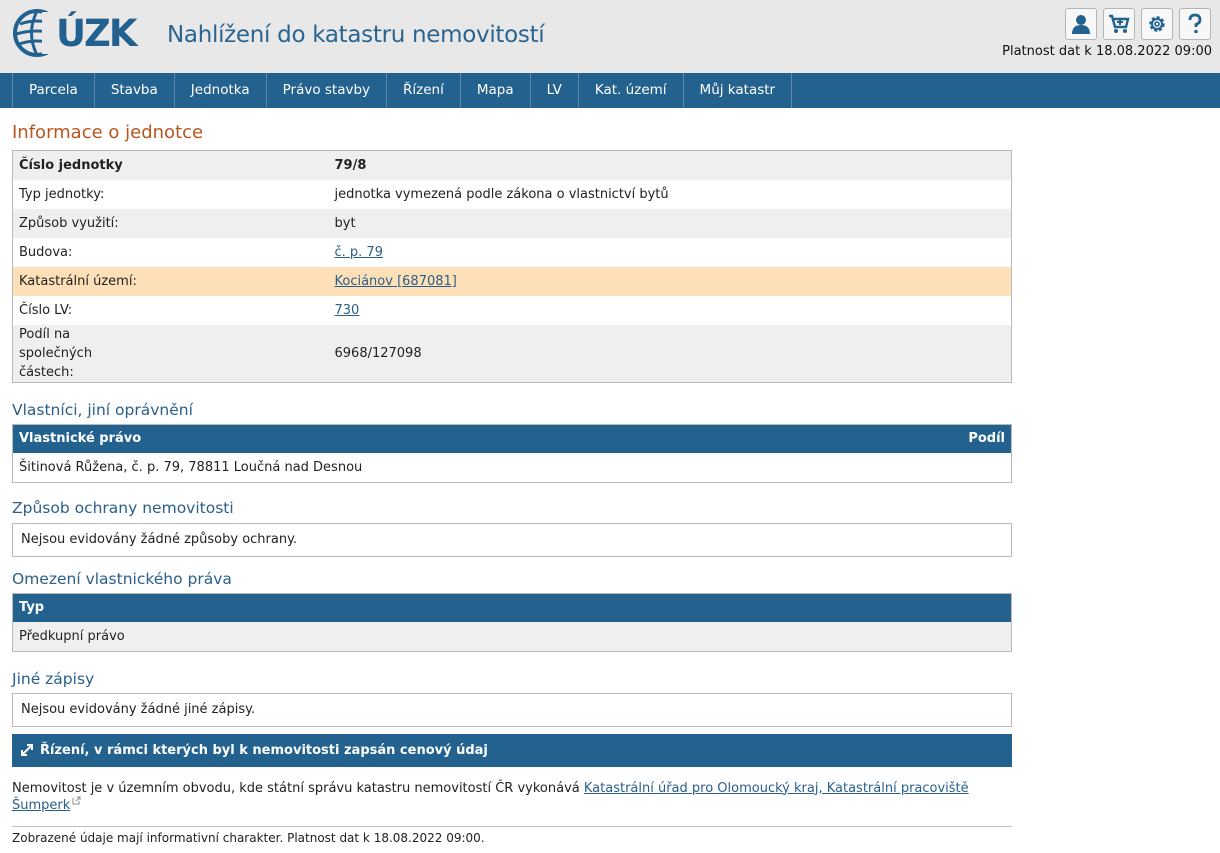  I want to click on restriction-heading: Omezení vlastnického práva, so click(122, 578).